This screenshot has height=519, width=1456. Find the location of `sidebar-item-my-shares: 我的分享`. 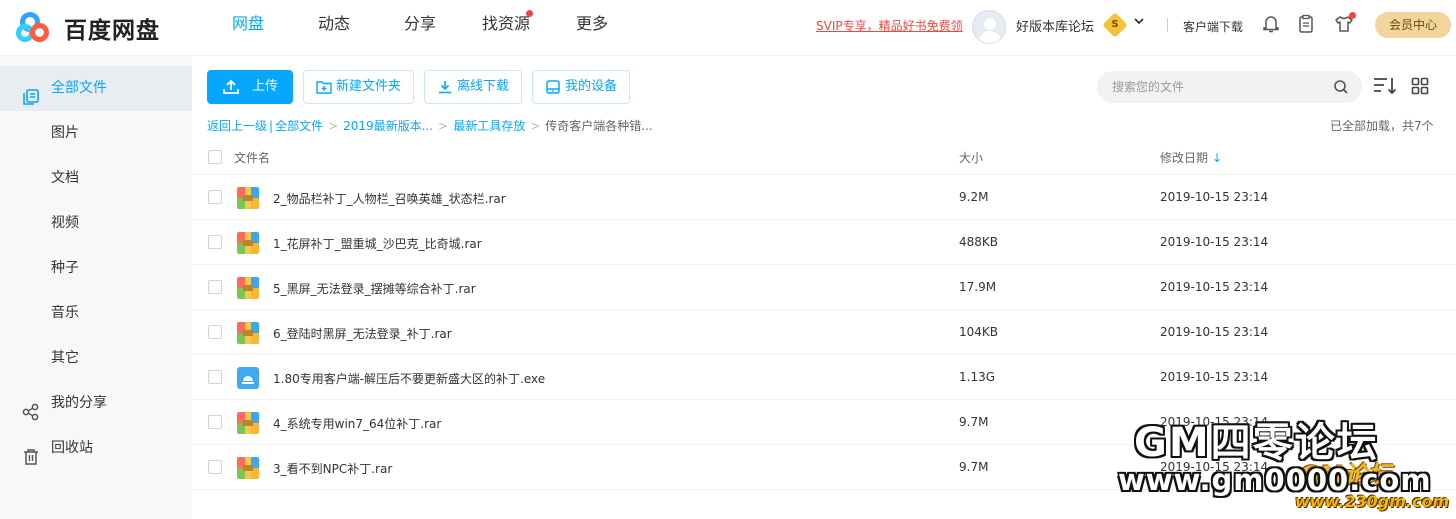

sidebar-item-my-shares: 我的分享 is located at coordinates (96, 403).